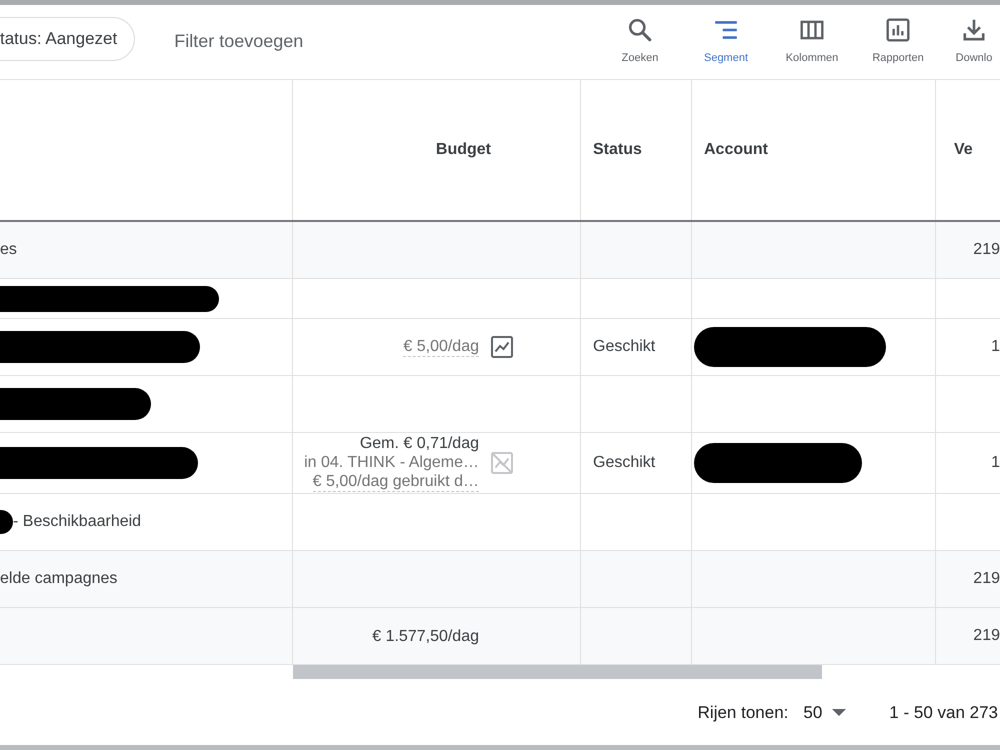  What do you see at coordinates (726, 41) in the screenshot?
I see `segment-button: Segment` at bounding box center [726, 41].